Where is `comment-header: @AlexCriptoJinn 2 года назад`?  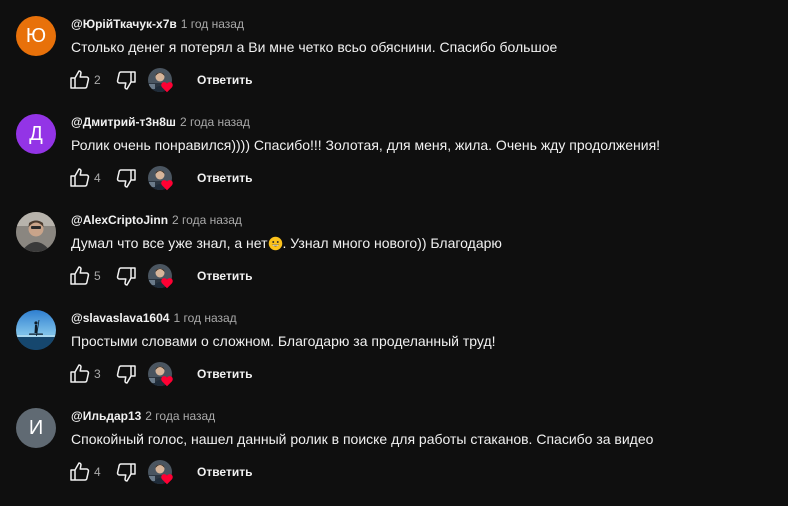 comment-header: @AlexCriptoJinn 2 года назад is located at coordinates (156, 220).